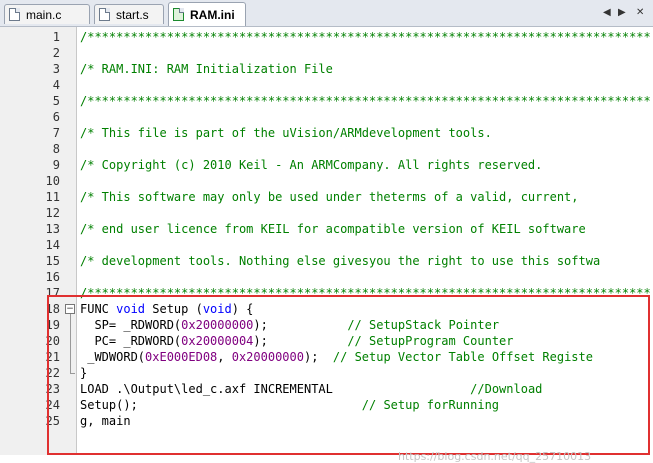 This screenshot has height=463, width=653. I want to click on code-line: 16, so click(326, 277).